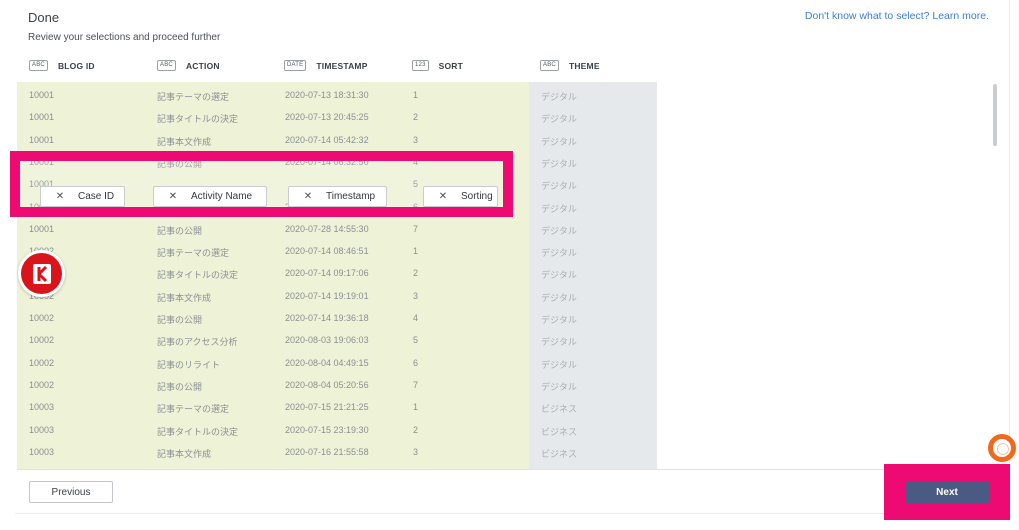  I want to click on column-header-theme: ABC THEME, so click(570, 65).